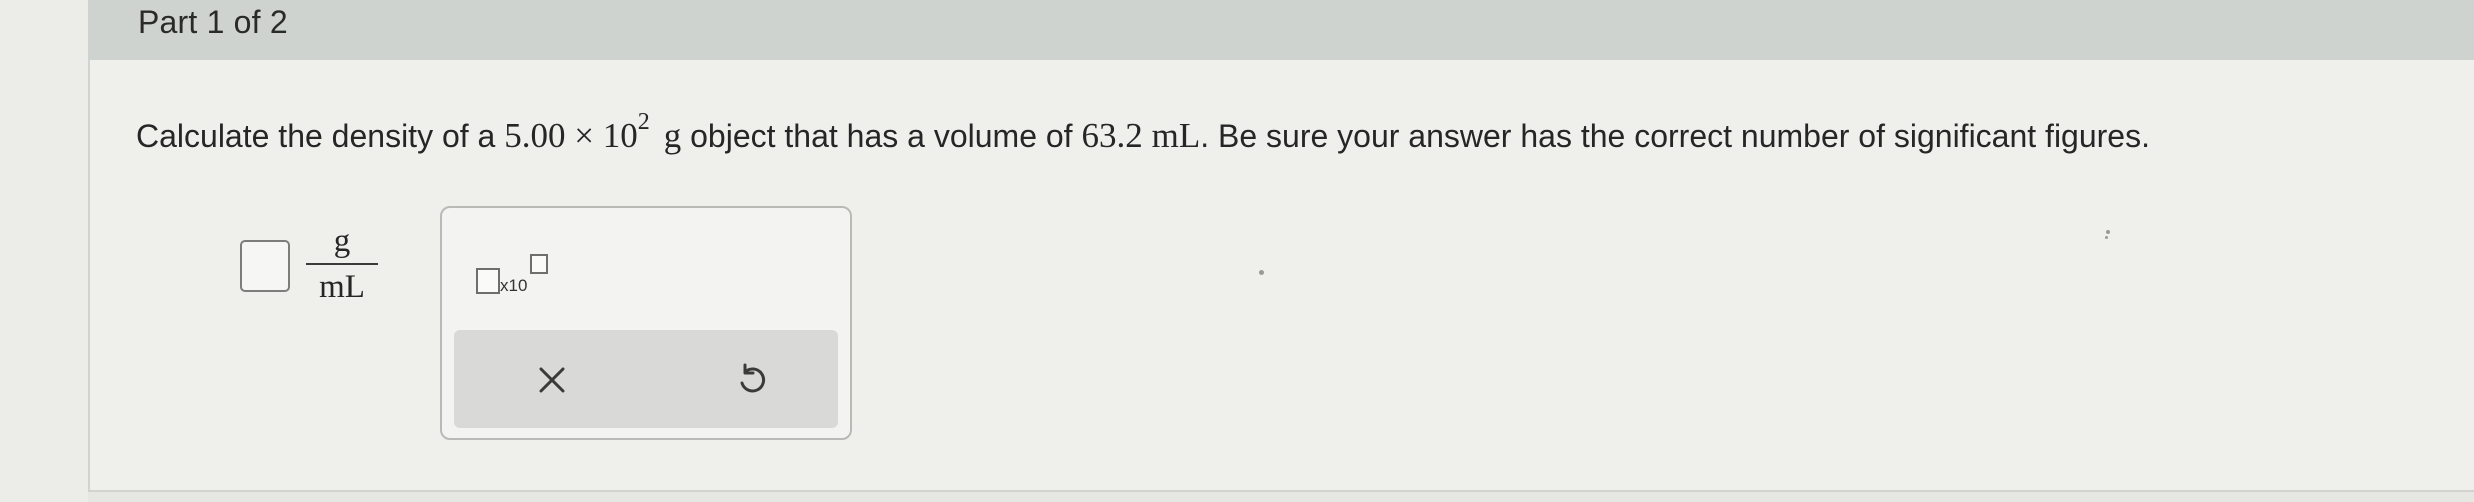 The image size is (2474, 502). What do you see at coordinates (265, 266) in the screenshot?
I see `answer-input` at bounding box center [265, 266].